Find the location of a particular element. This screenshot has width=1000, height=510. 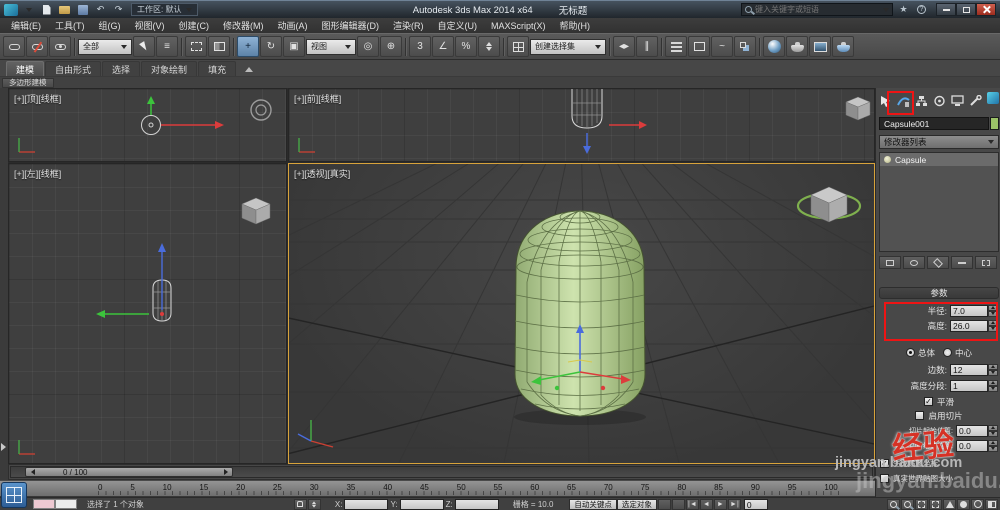

render-production-icon is located at coordinates (843, 46).